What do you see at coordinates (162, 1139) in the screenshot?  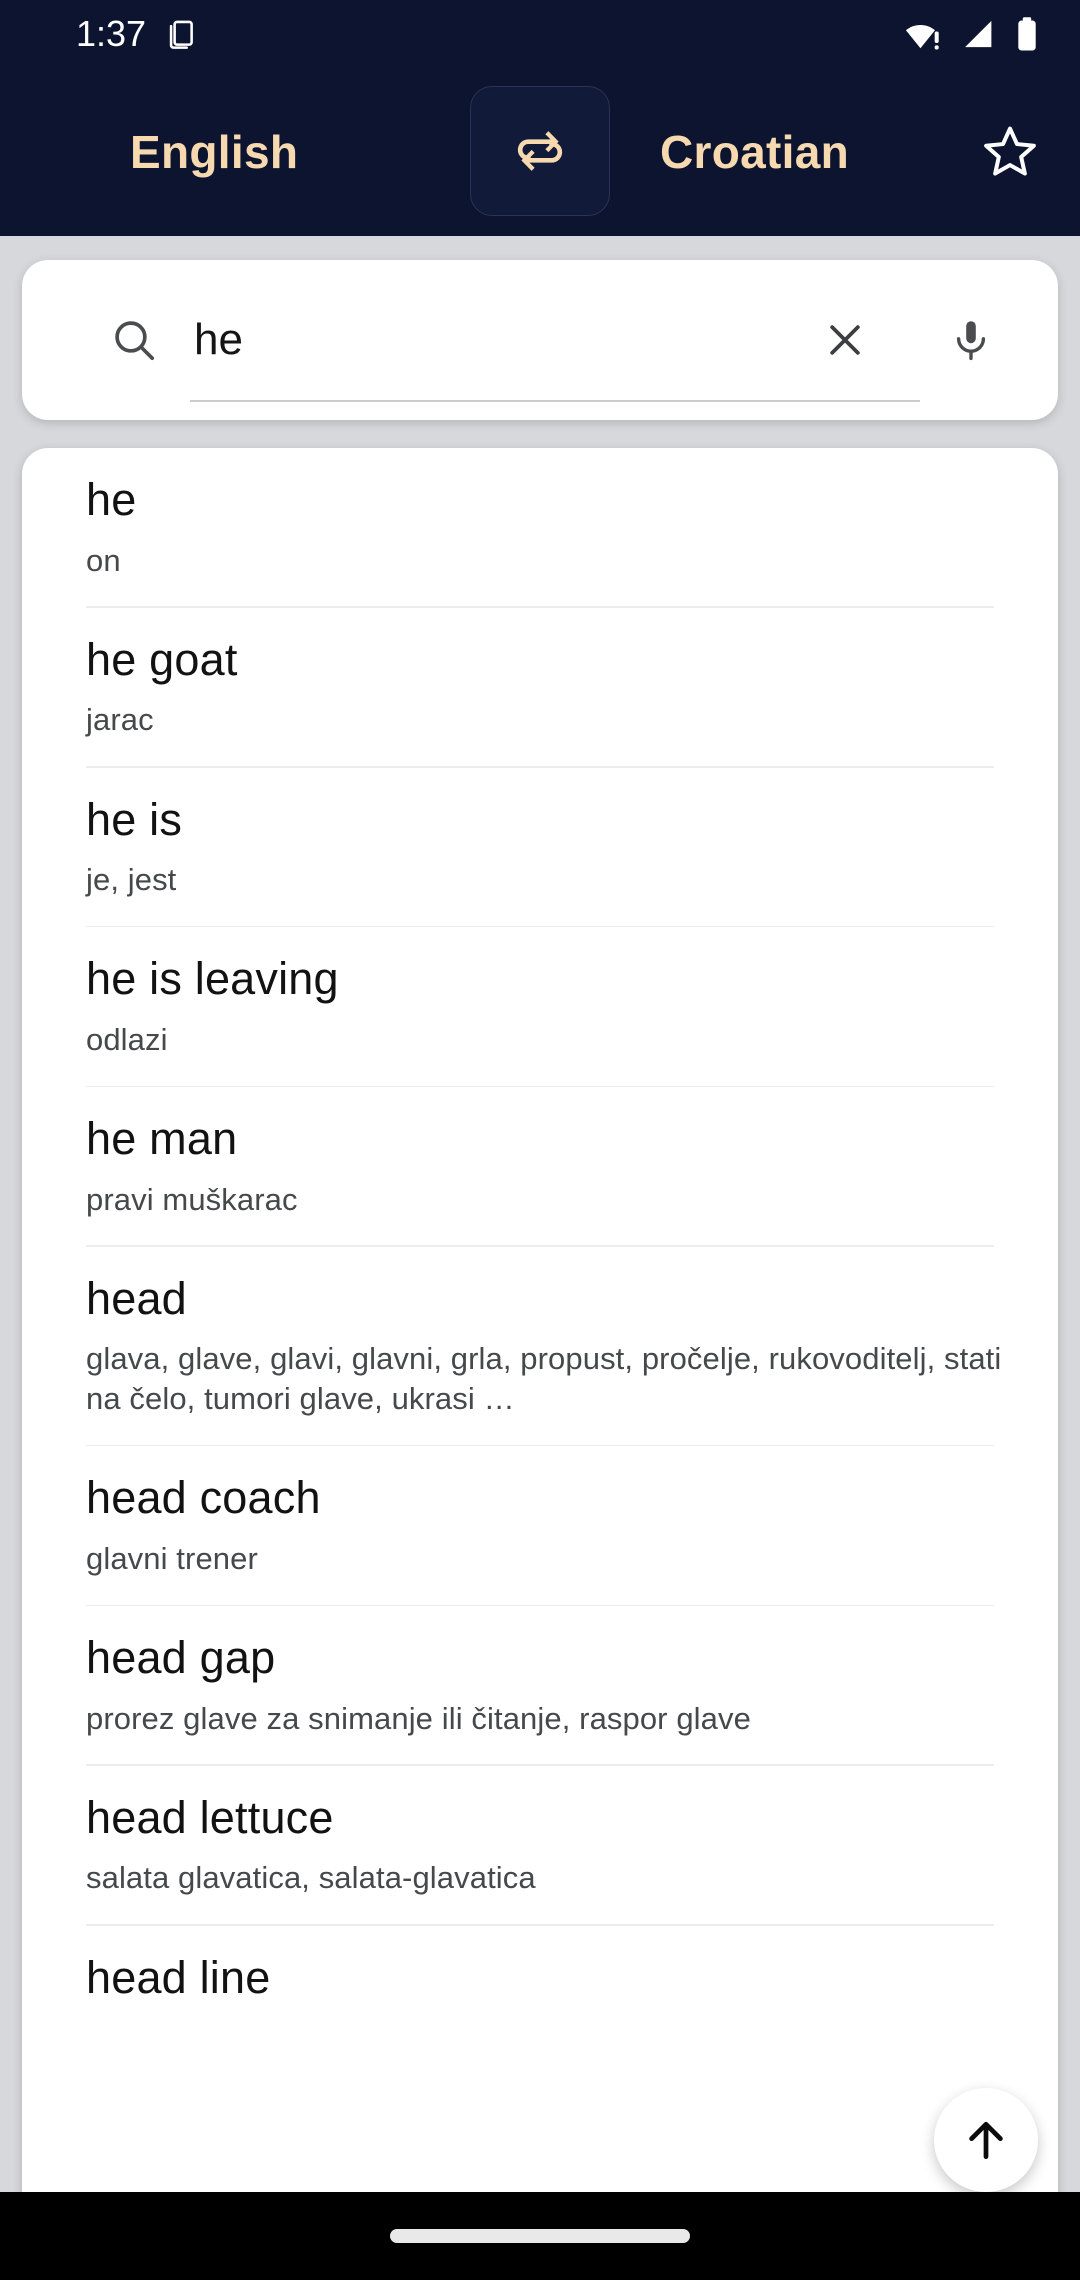 I see `result-term: he man` at bounding box center [162, 1139].